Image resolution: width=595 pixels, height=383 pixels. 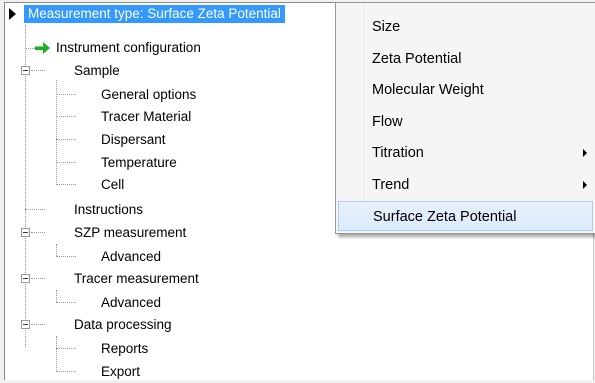 What do you see at coordinates (465, 153) in the screenshot?
I see `menu-item-titration: Titration` at bounding box center [465, 153].